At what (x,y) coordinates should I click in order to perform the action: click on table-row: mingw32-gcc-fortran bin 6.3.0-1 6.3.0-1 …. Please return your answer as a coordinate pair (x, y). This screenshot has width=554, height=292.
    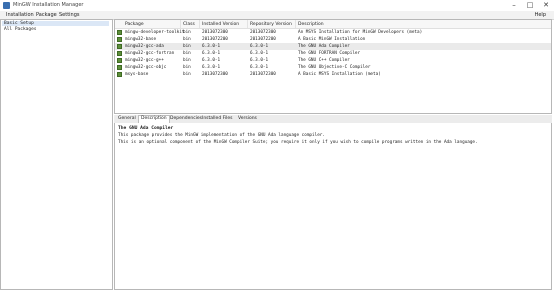
    Looking at the image, I should click on (333, 53).